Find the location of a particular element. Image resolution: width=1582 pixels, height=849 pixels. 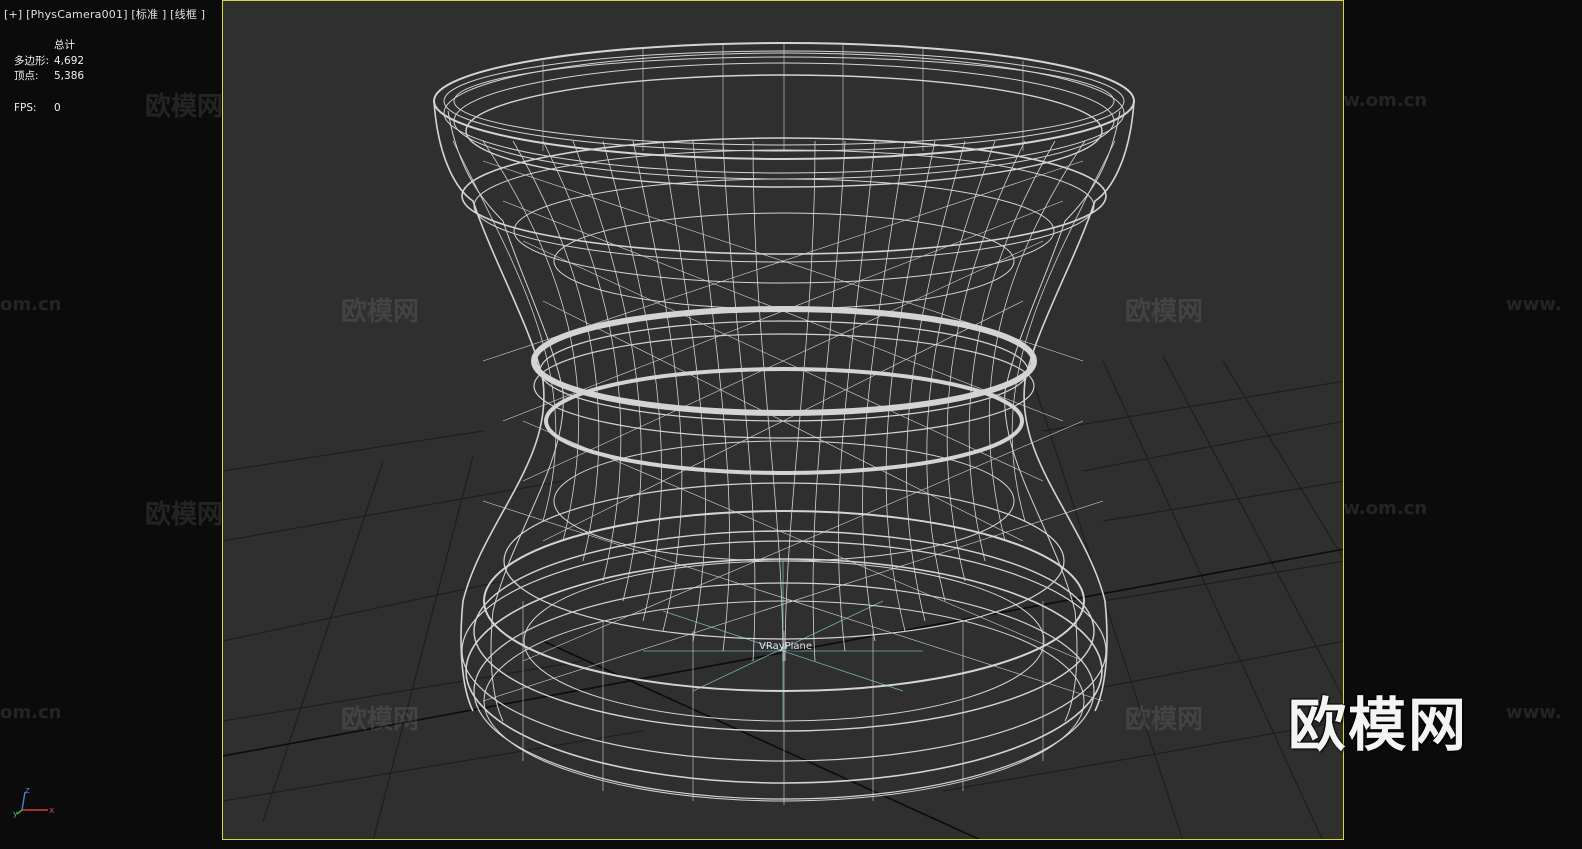

verts-label: 顶点: is located at coordinates (26, 76).